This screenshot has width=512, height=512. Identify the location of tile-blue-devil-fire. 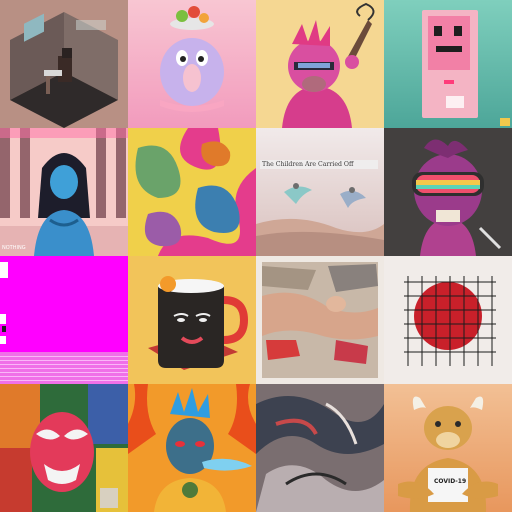
(192, 448).